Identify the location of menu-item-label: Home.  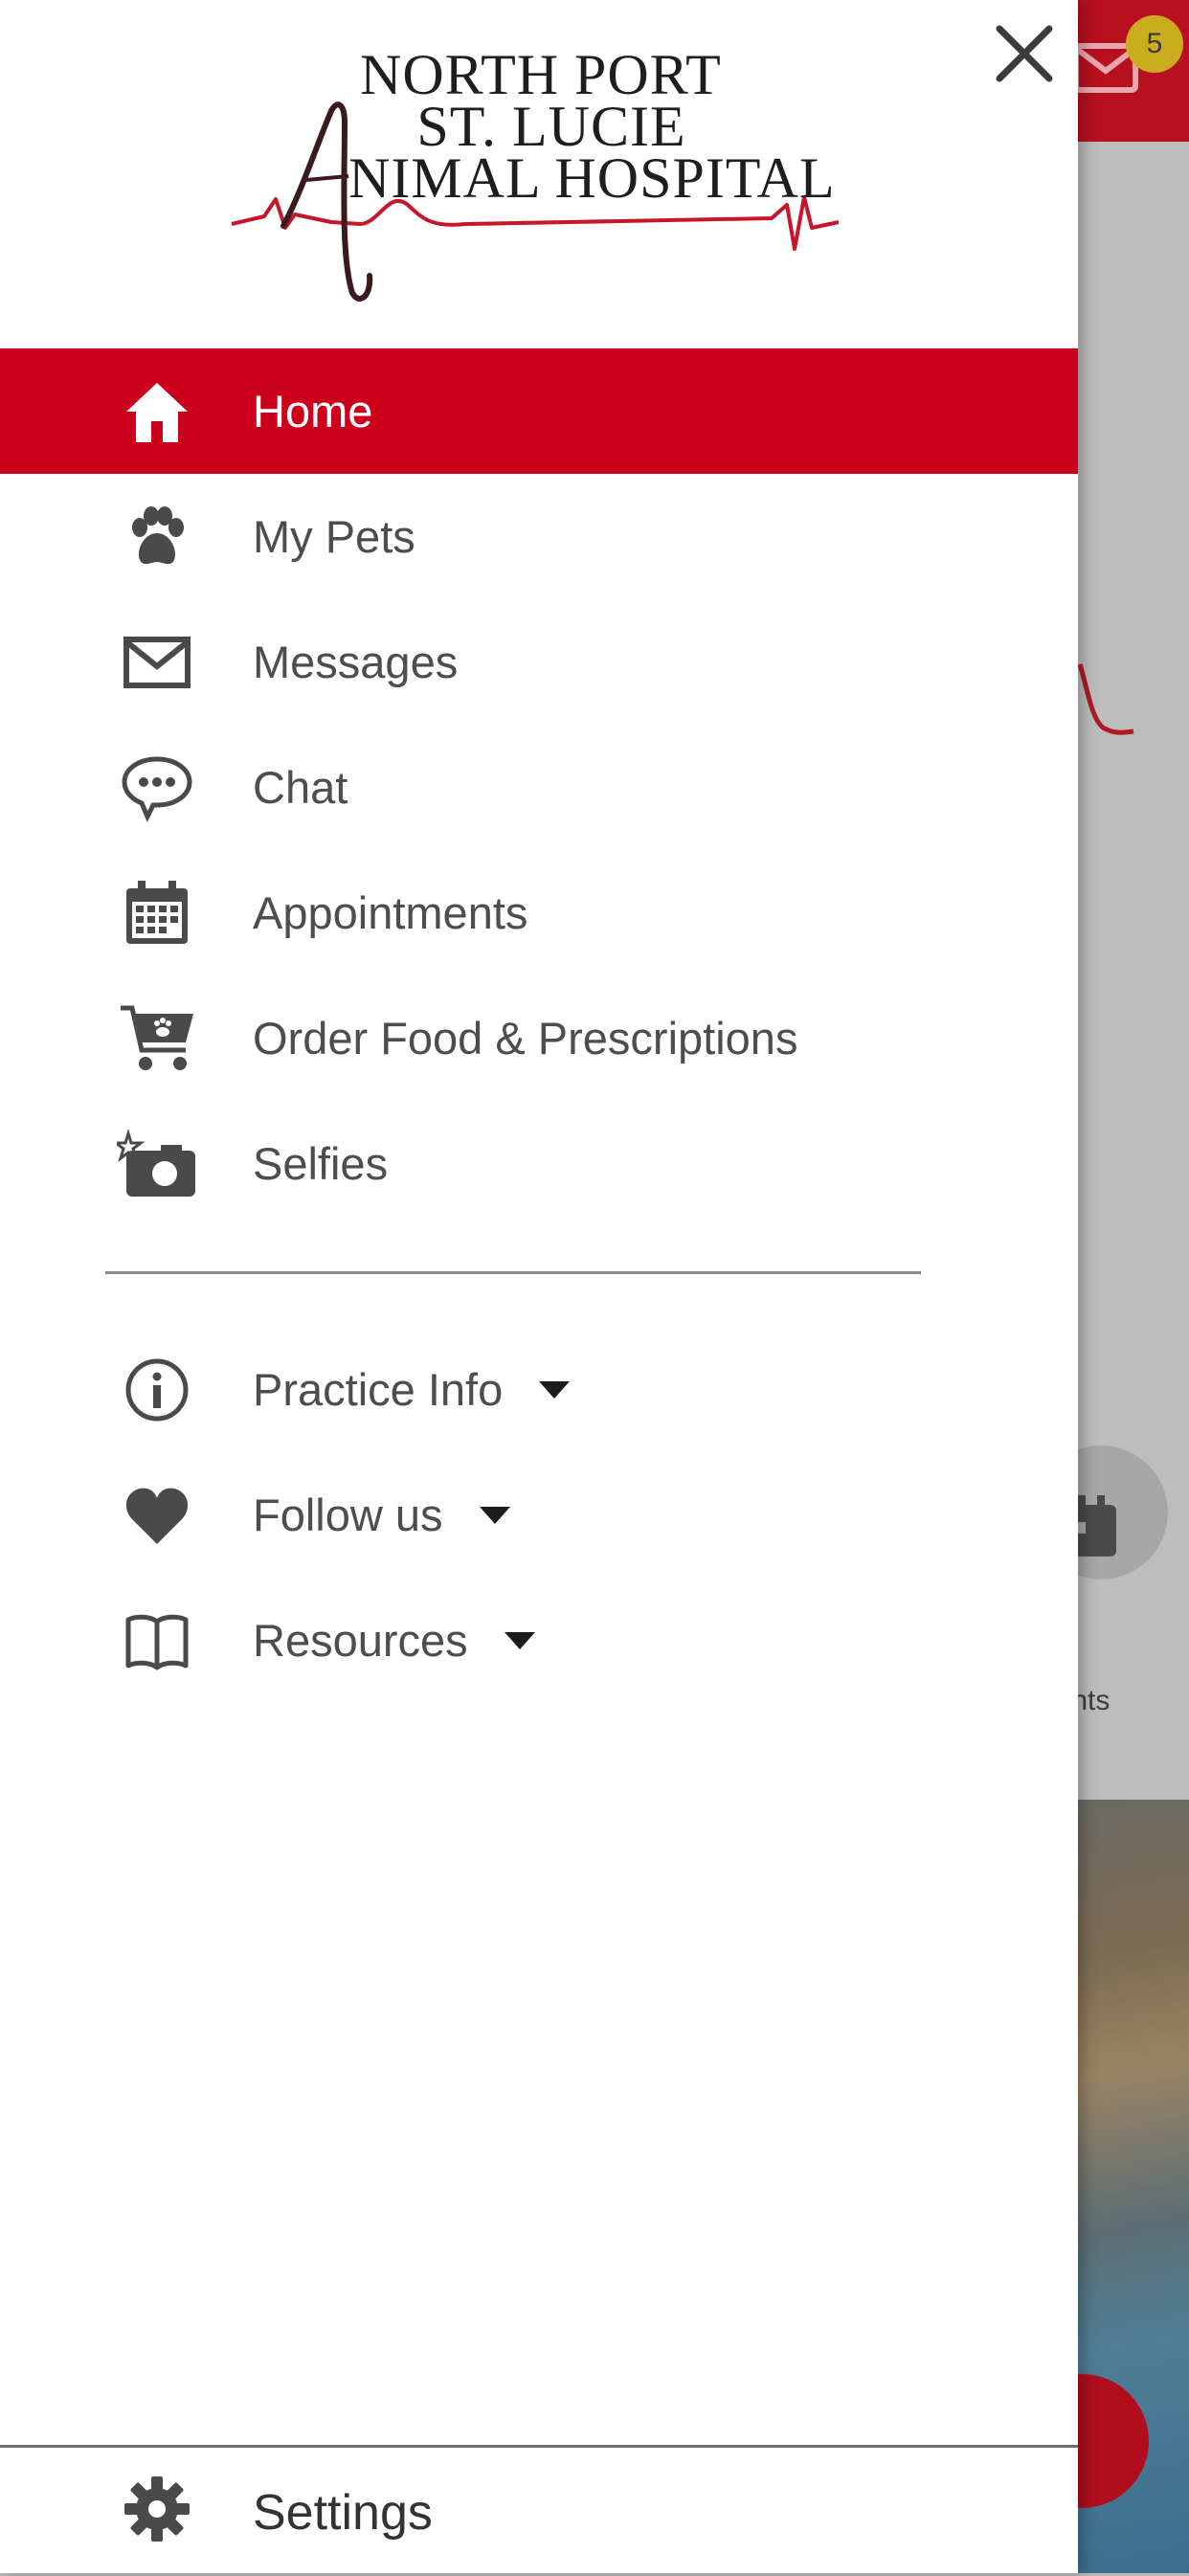
(313, 411).